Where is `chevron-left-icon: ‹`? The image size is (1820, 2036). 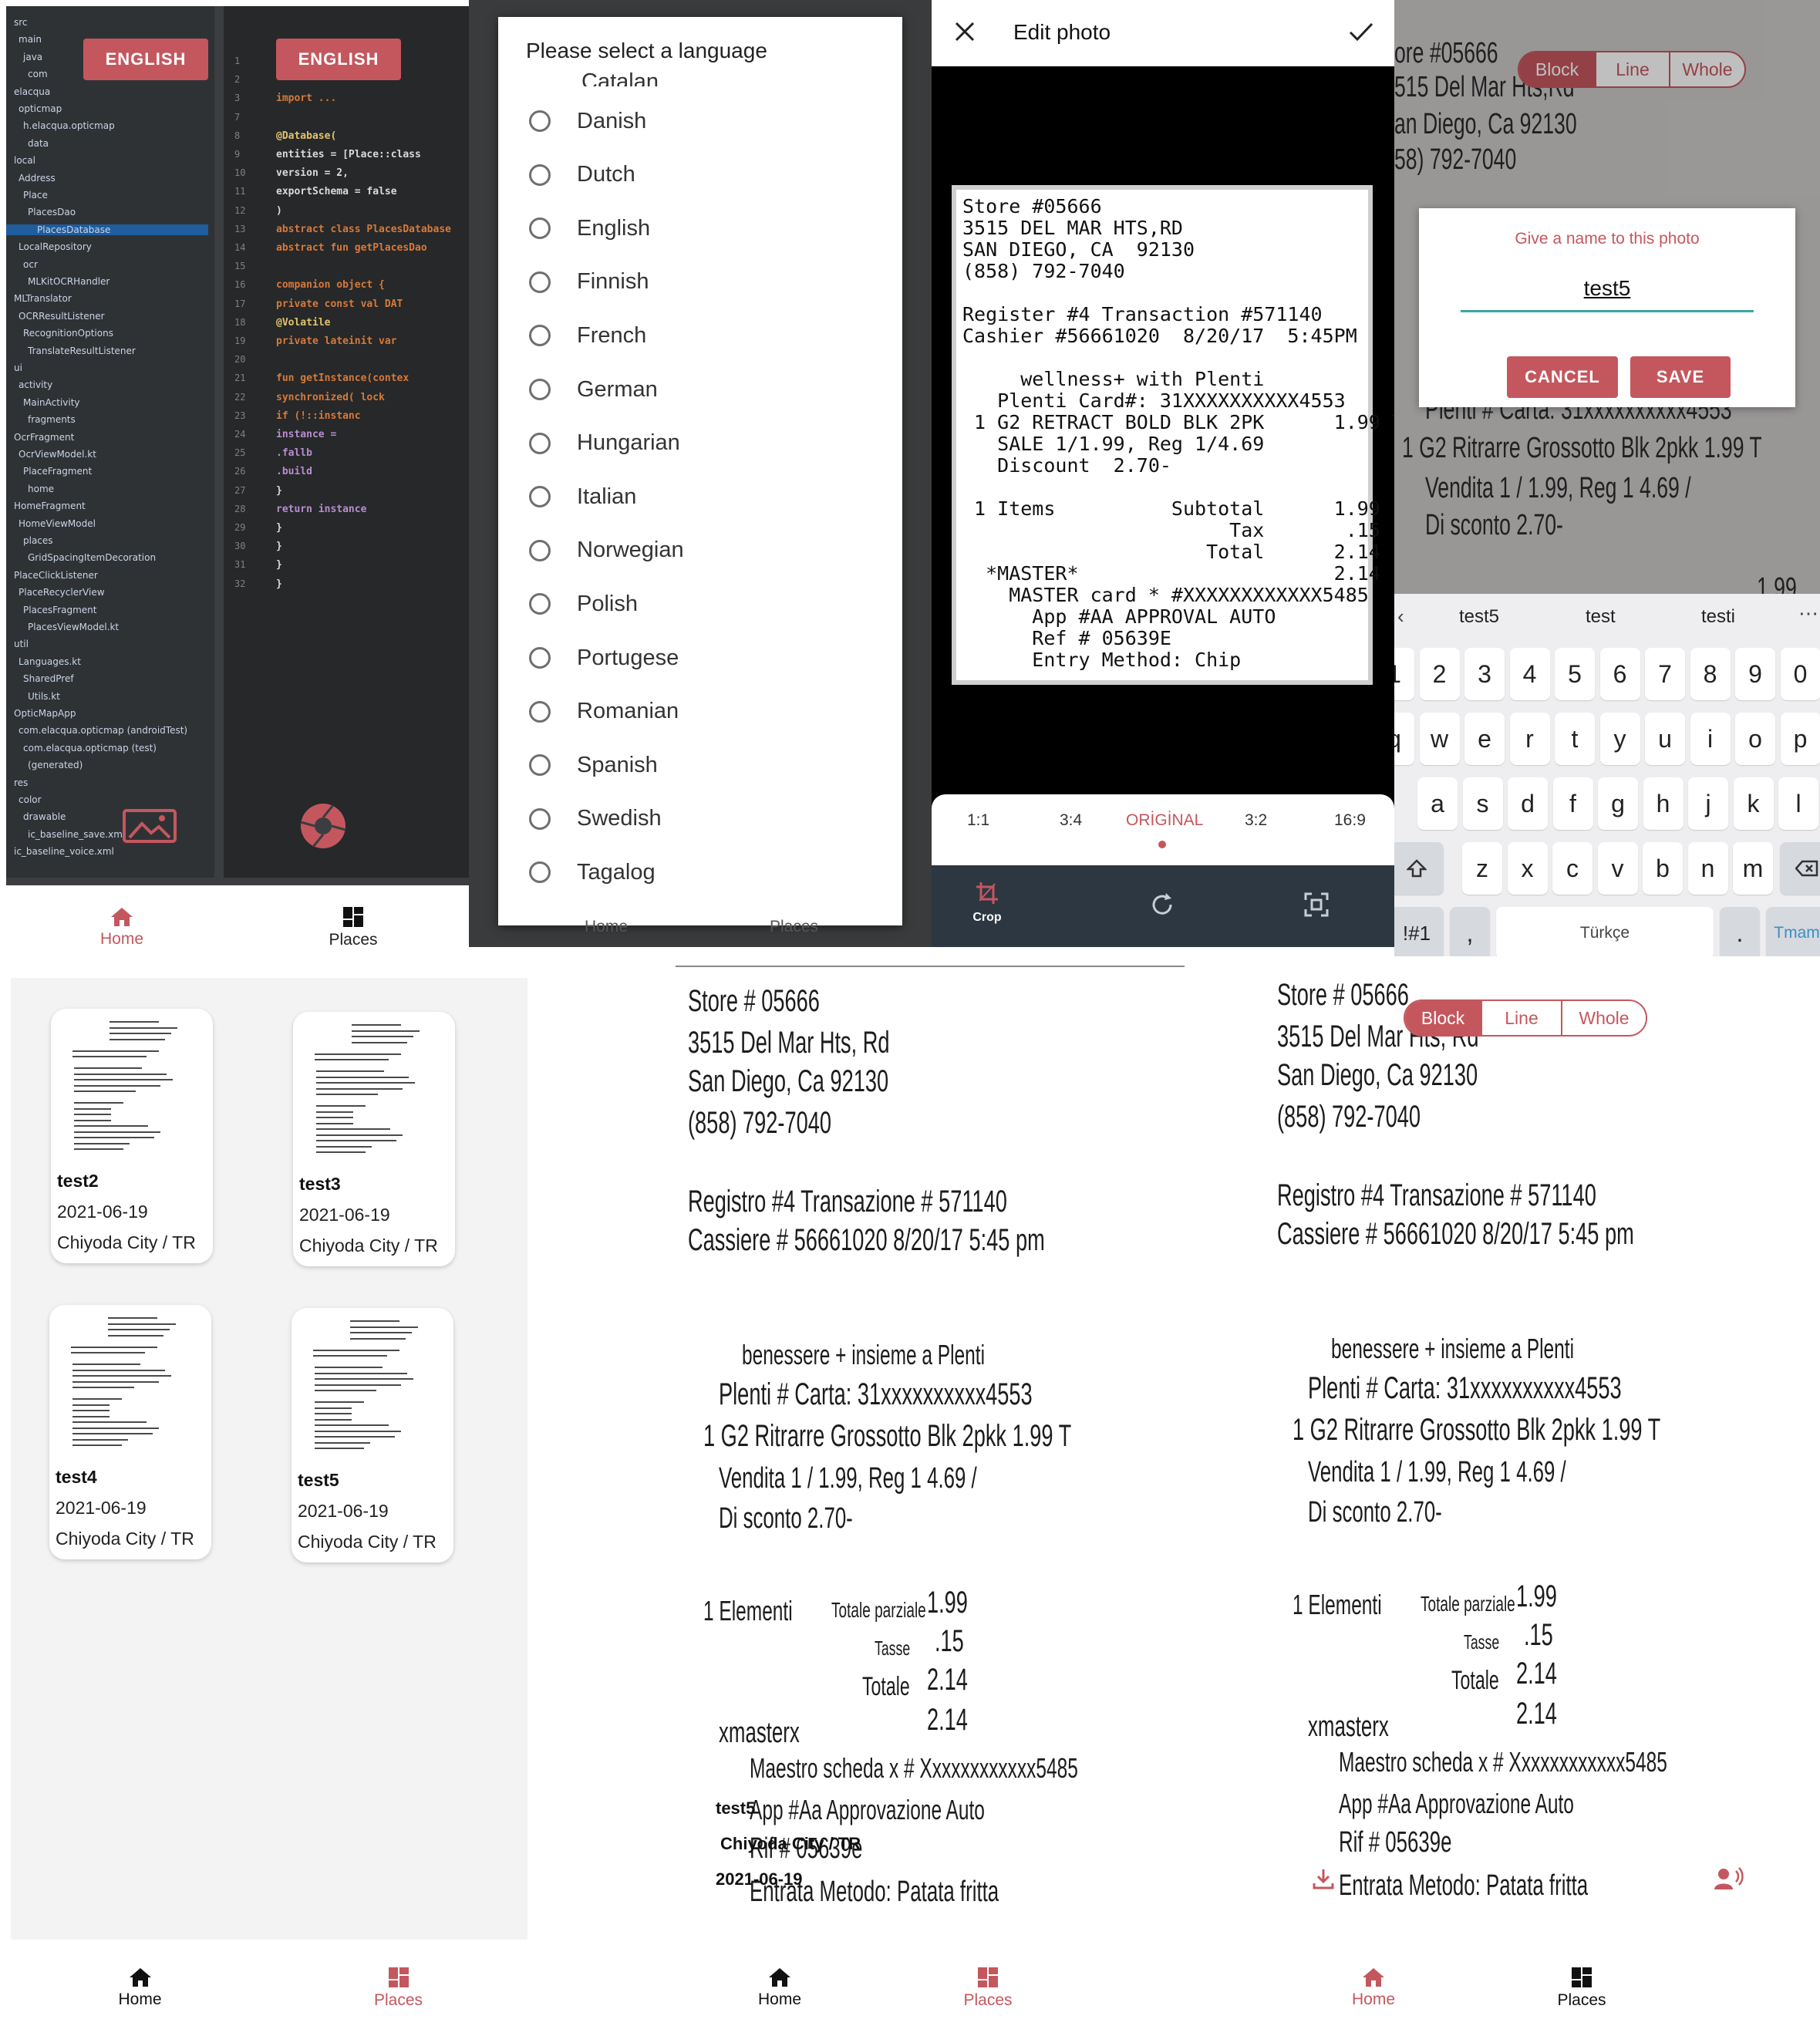
chevron-left-icon: ‹ is located at coordinates (1400, 617).